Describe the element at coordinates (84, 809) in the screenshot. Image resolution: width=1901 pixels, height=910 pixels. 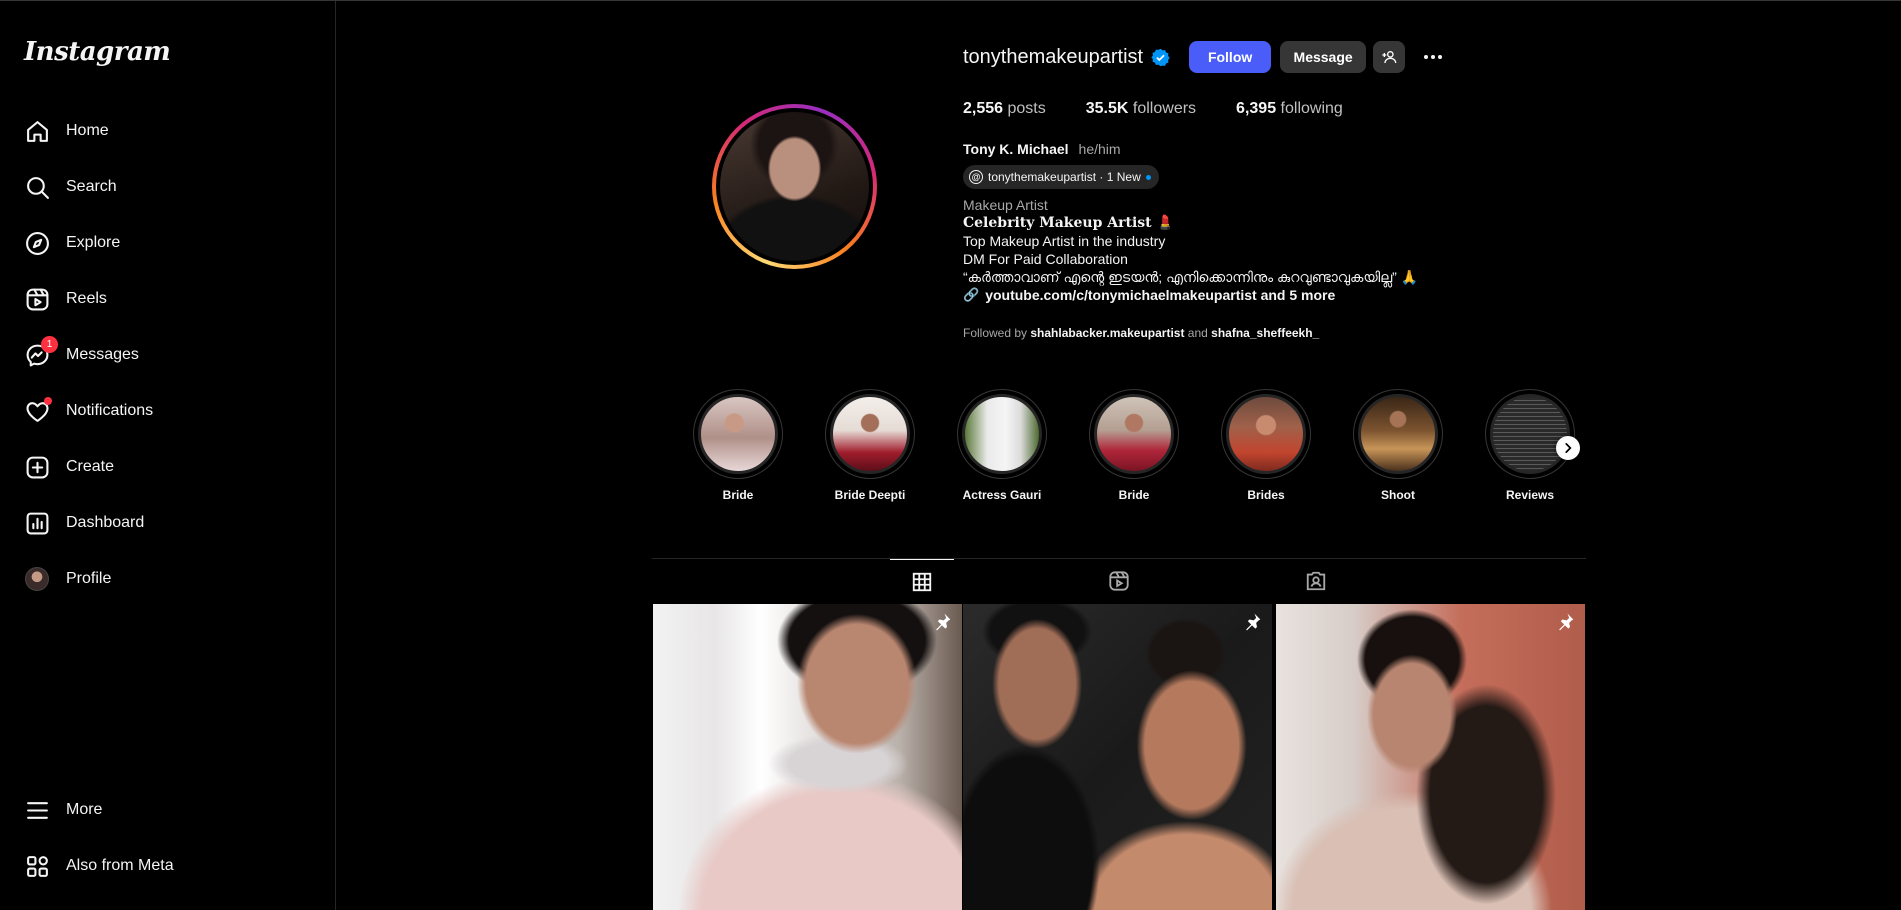
I see `sidebar-item-label: More` at that location.